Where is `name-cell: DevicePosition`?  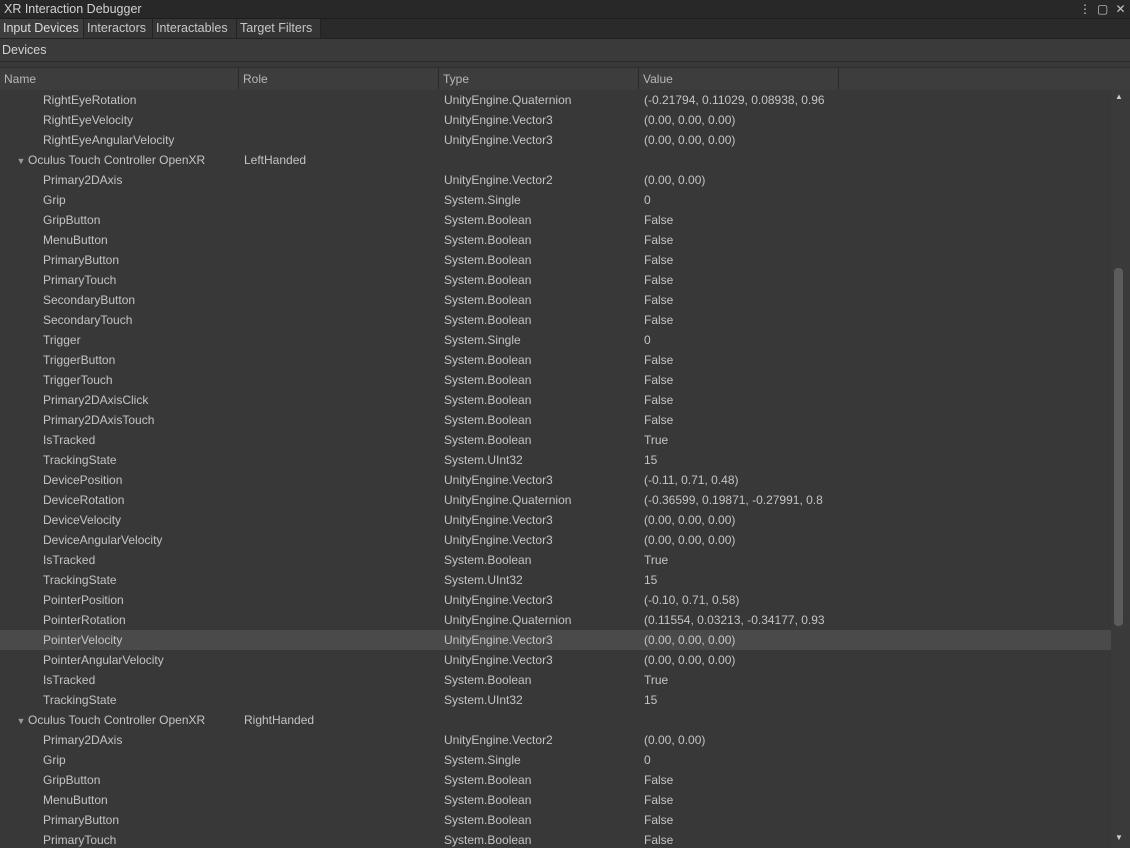
name-cell: DevicePosition is located at coordinates (140, 480).